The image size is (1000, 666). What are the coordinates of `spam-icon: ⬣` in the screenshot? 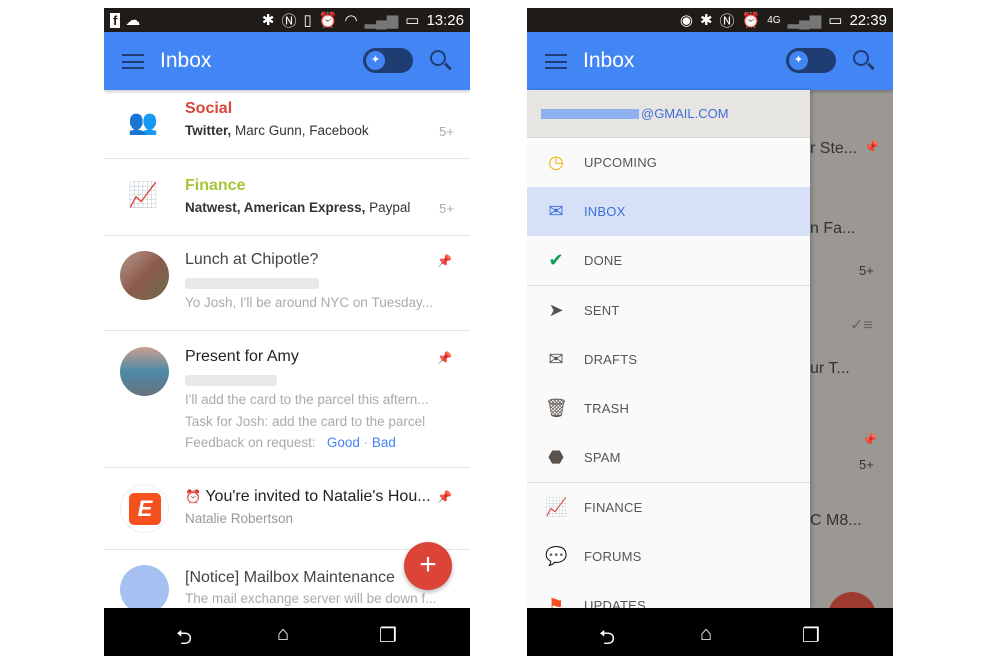 It's located at (556, 457).